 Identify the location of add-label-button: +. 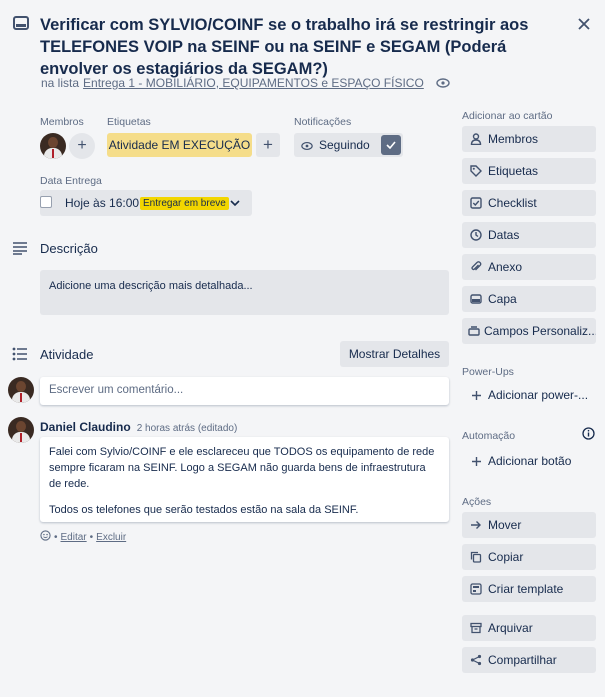
(268, 145).